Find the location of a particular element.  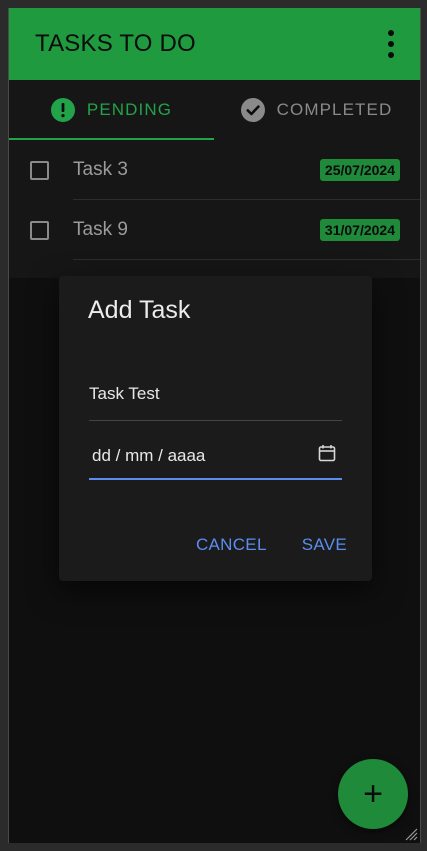

task-name-field-wrapper is located at coordinates (215, 396).